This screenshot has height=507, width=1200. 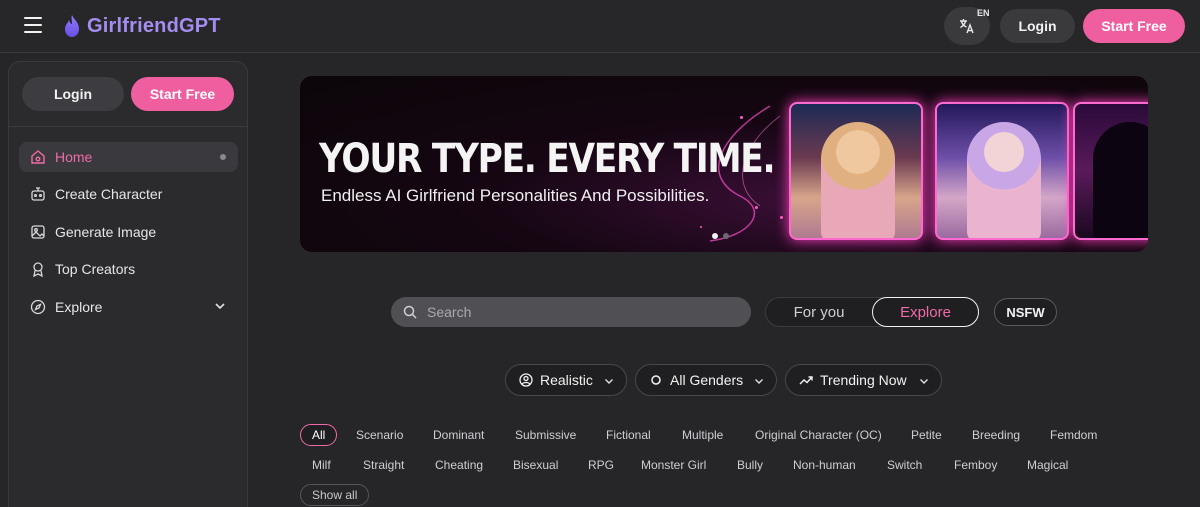 I want to click on nsfw-toggle-button: NSFW, so click(x=1025, y=312).